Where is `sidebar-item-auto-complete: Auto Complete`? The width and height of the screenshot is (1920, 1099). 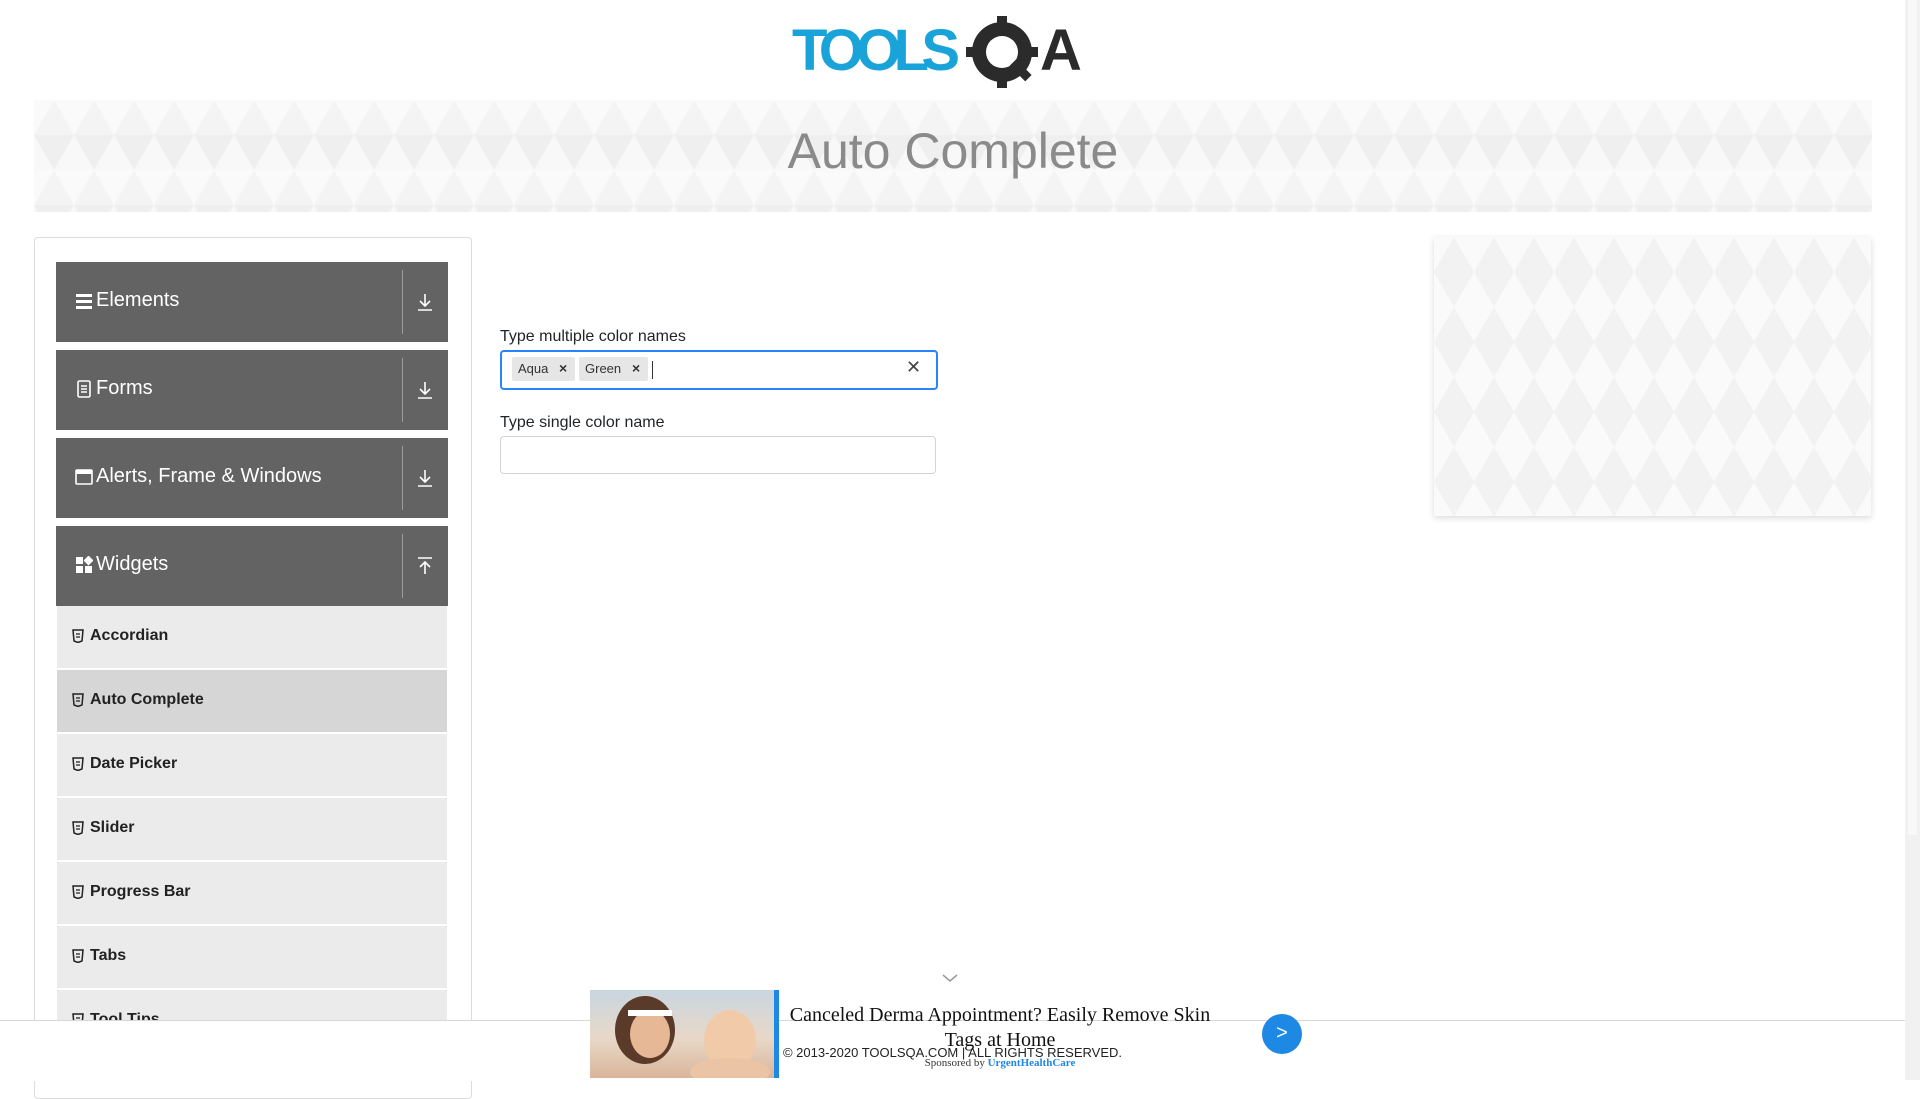
sidebar-item-auto-complete: Auto Complete is located at coordinates (252, 702).